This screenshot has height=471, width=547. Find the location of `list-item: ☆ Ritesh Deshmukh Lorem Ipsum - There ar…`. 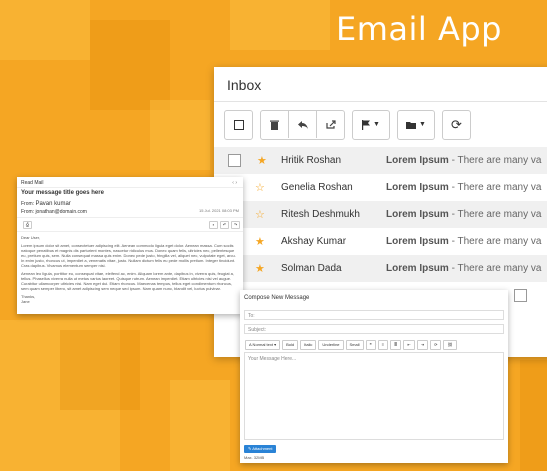

list-item: ☆ Ritesh Deshmukh Lorem Ipsum - There ar… is located at coordinates (380, 214).